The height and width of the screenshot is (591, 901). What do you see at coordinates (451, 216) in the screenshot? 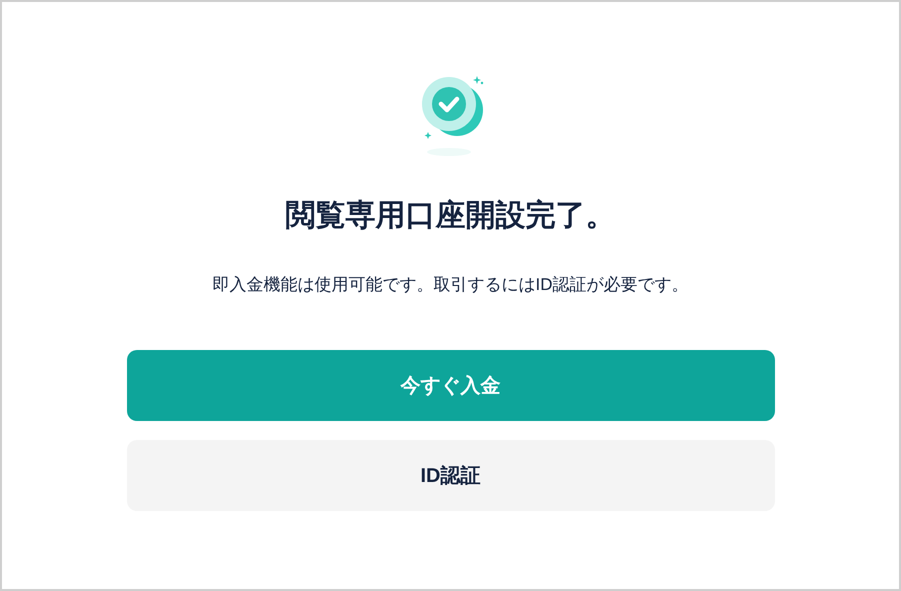
I see `page-title: 閲覧専用口座開設完了。` at bounding box center [451, 216].